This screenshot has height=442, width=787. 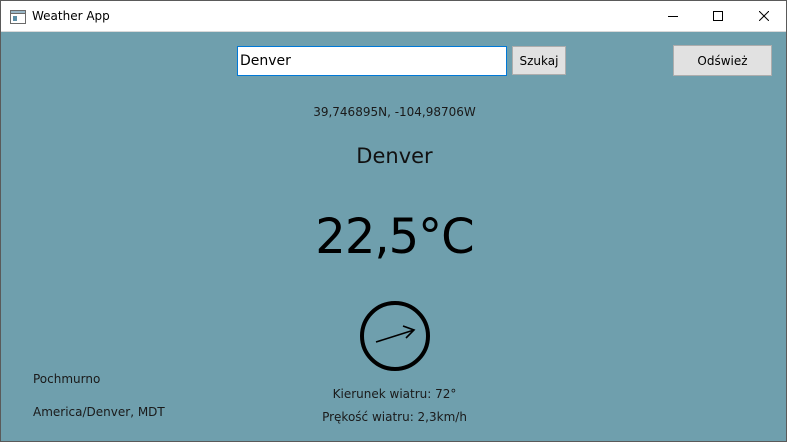 I want to click on title-bar: Weather App, so click(x=393, y=16).